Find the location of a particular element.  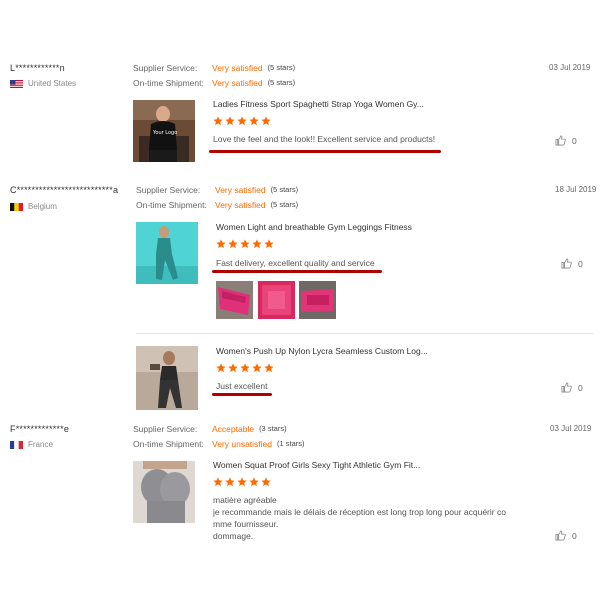

france-flag-icon is located at coordinates (16, 444).